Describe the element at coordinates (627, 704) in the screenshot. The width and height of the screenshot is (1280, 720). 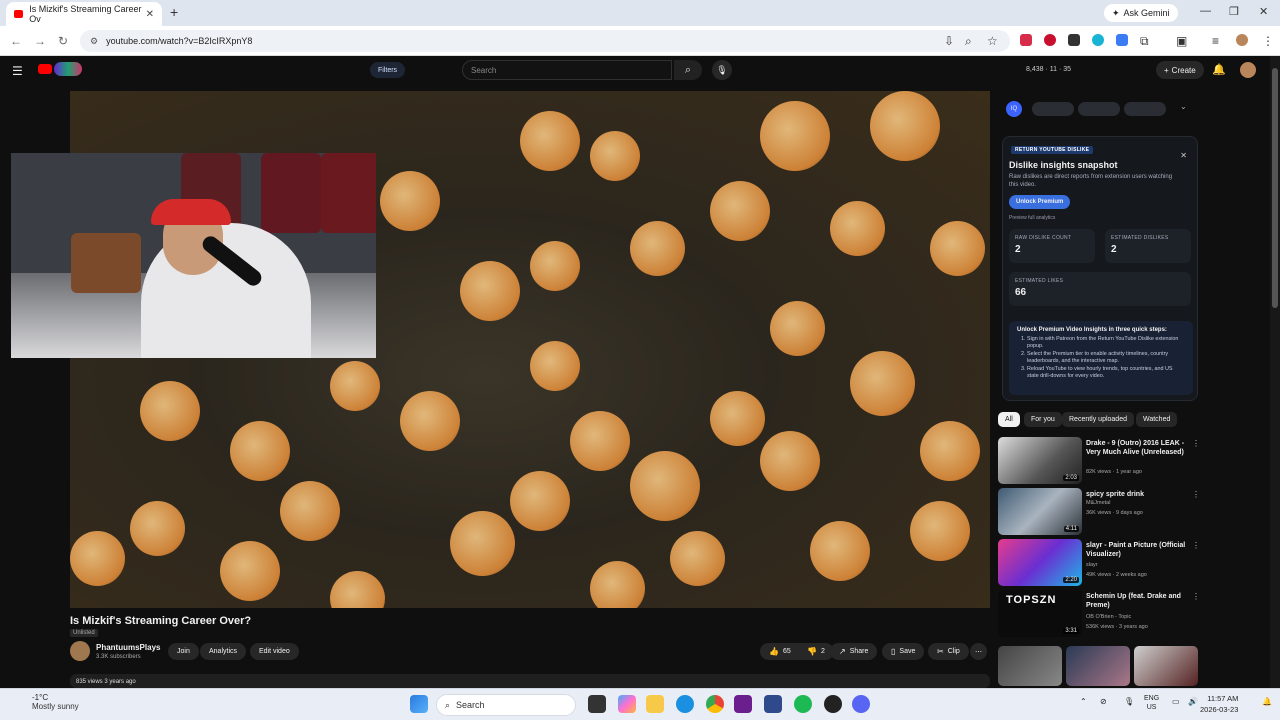
I see `copilot-icon` at that location.